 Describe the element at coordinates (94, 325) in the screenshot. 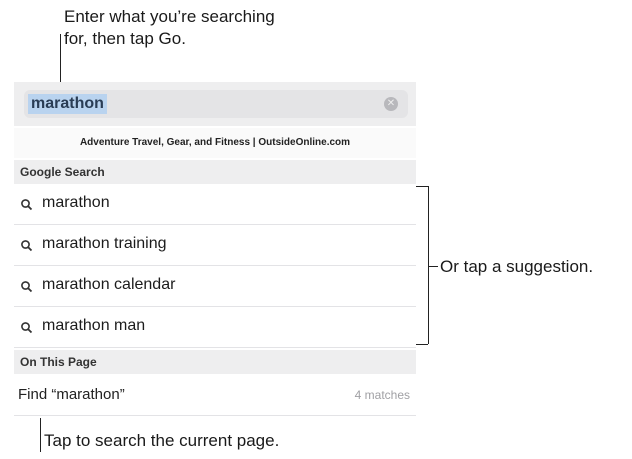

I see `suggestion-label: marathon man` at that location.